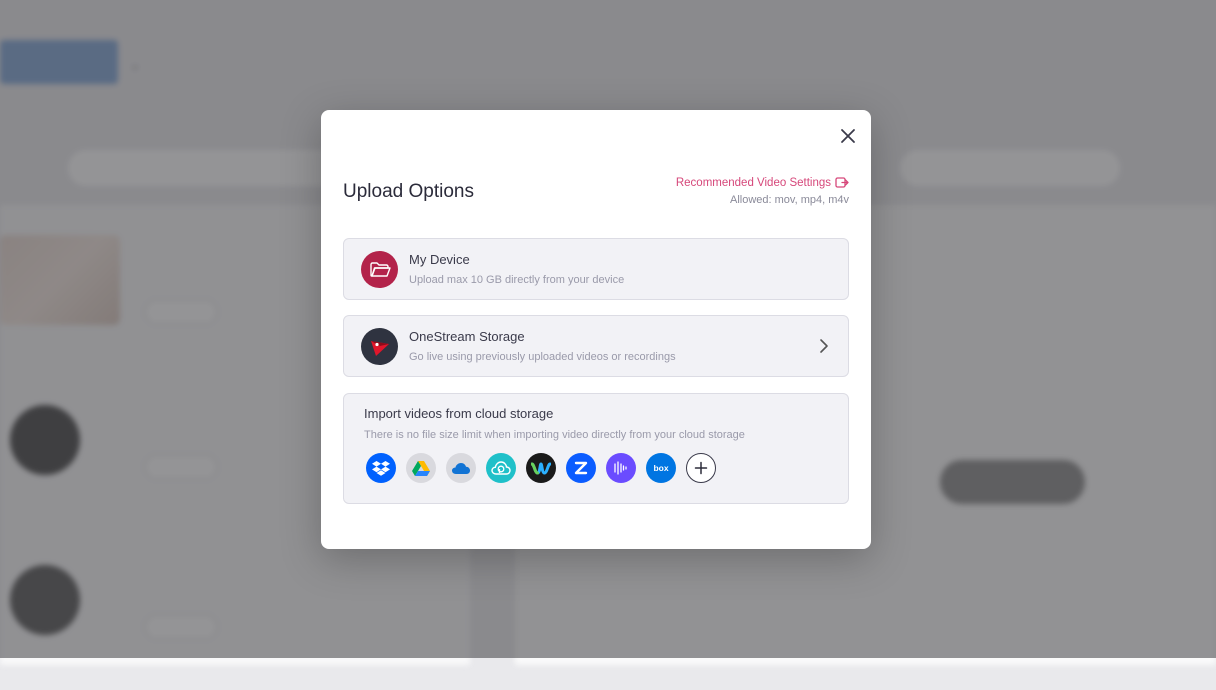  Describe the element at coordinates (501, 468) in the screenshot. I see `pcloud-icon` at that location.